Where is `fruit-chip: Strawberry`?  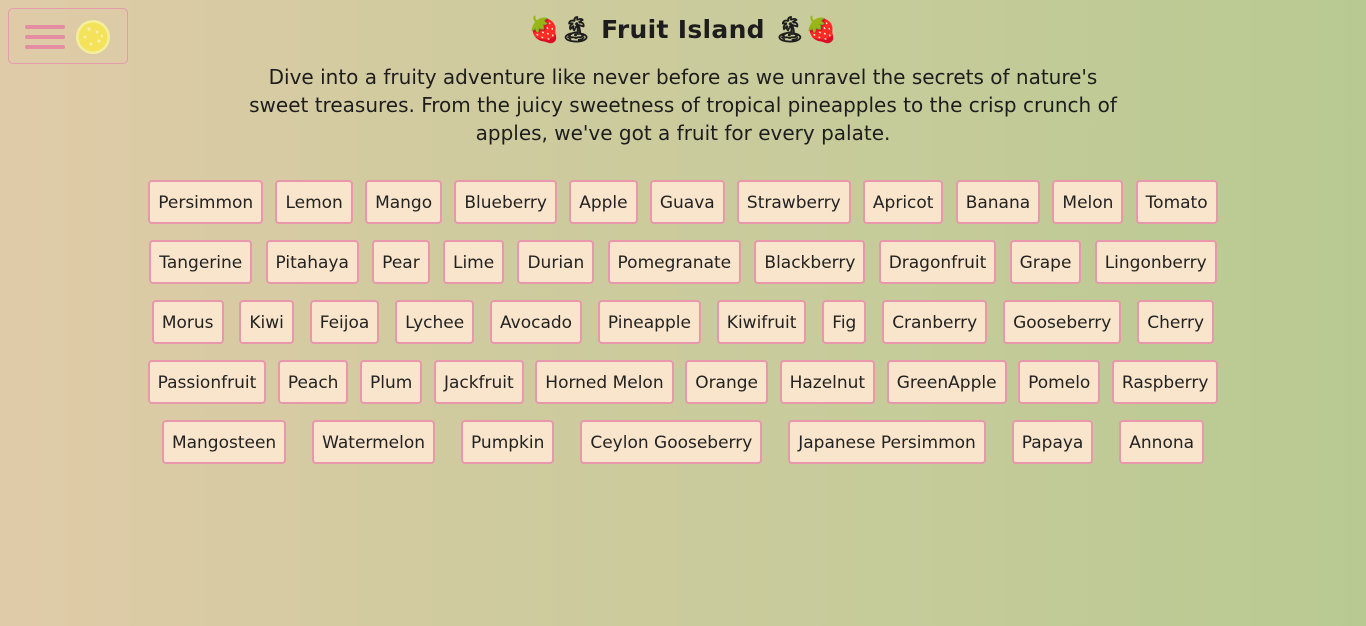
fruit-chip: Strawberry is located at coordinates (793, 202).